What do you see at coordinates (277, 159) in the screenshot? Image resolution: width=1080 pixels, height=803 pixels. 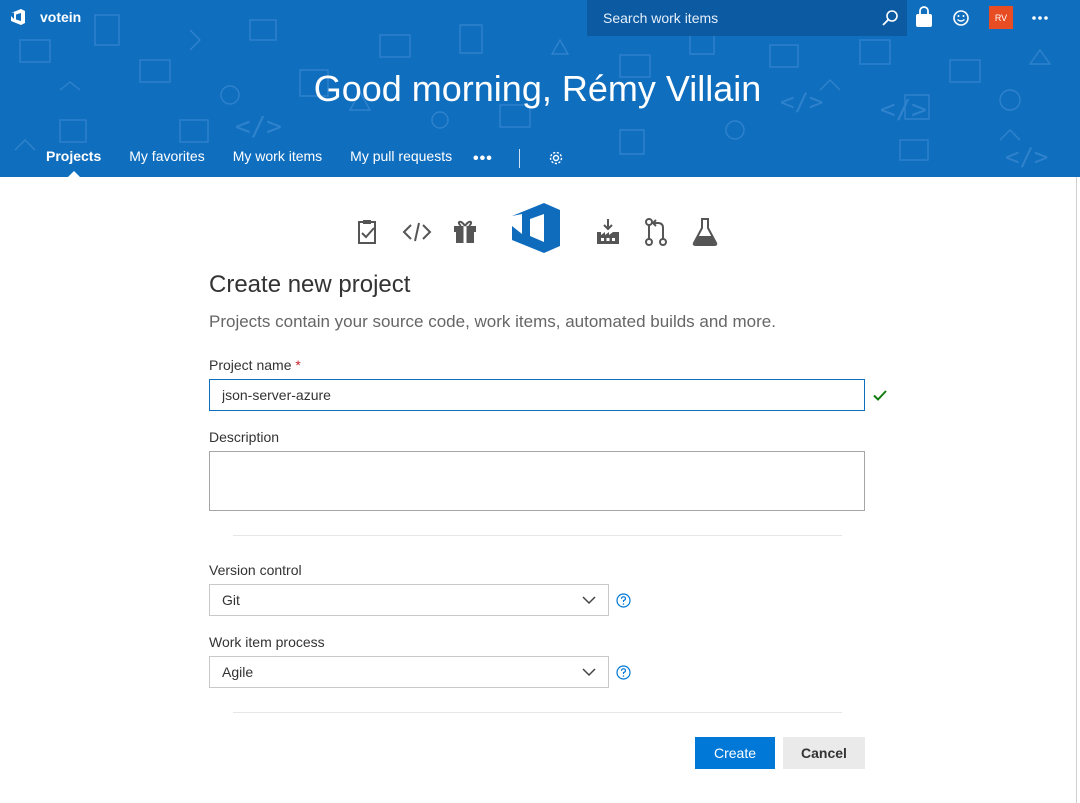 I see `tab-my-work-items: My work items` at bounding box center [277, 159].